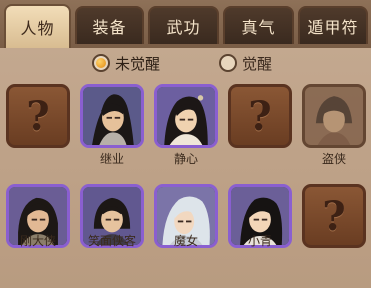 The image size is (371, 288). I want to click on portrait-daoxia, so click(334, 116).